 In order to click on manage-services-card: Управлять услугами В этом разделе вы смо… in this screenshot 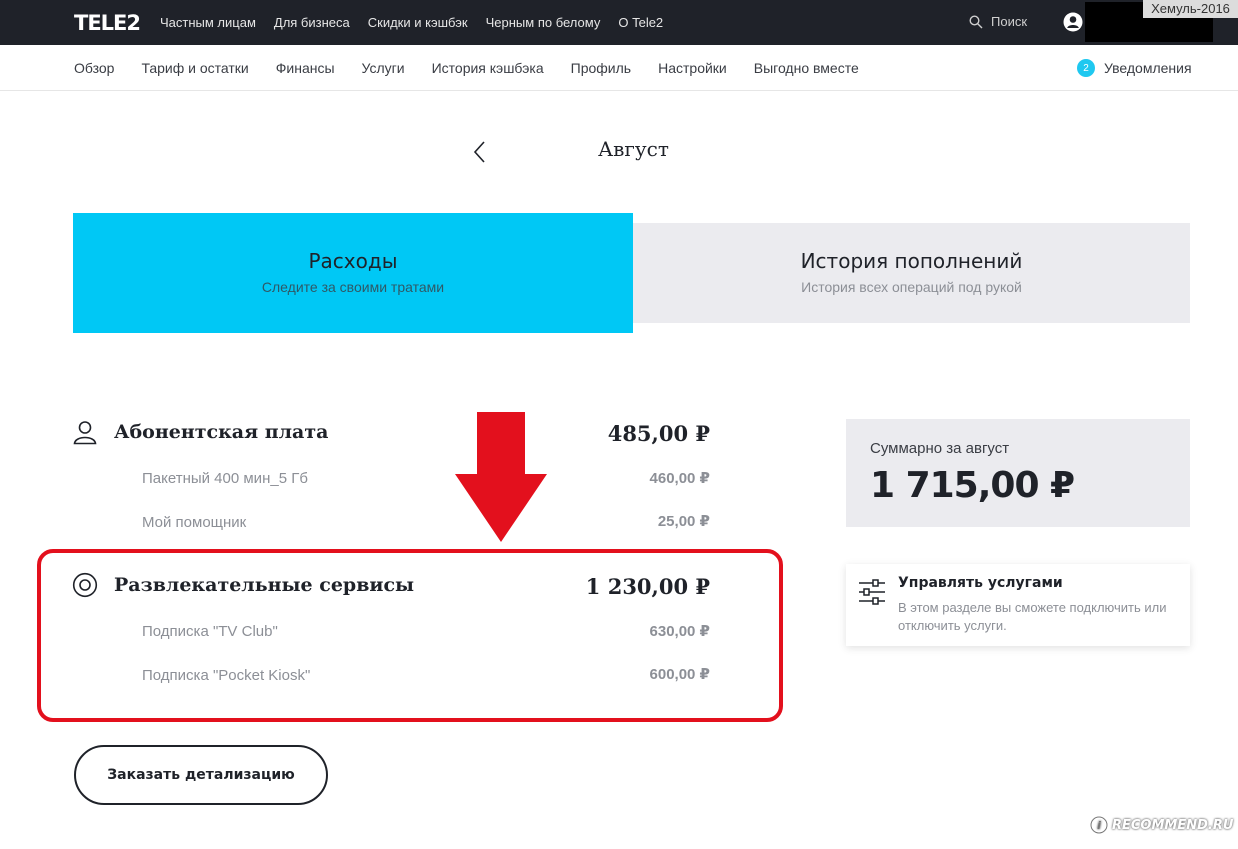, I will do `click(1018, 605)`.